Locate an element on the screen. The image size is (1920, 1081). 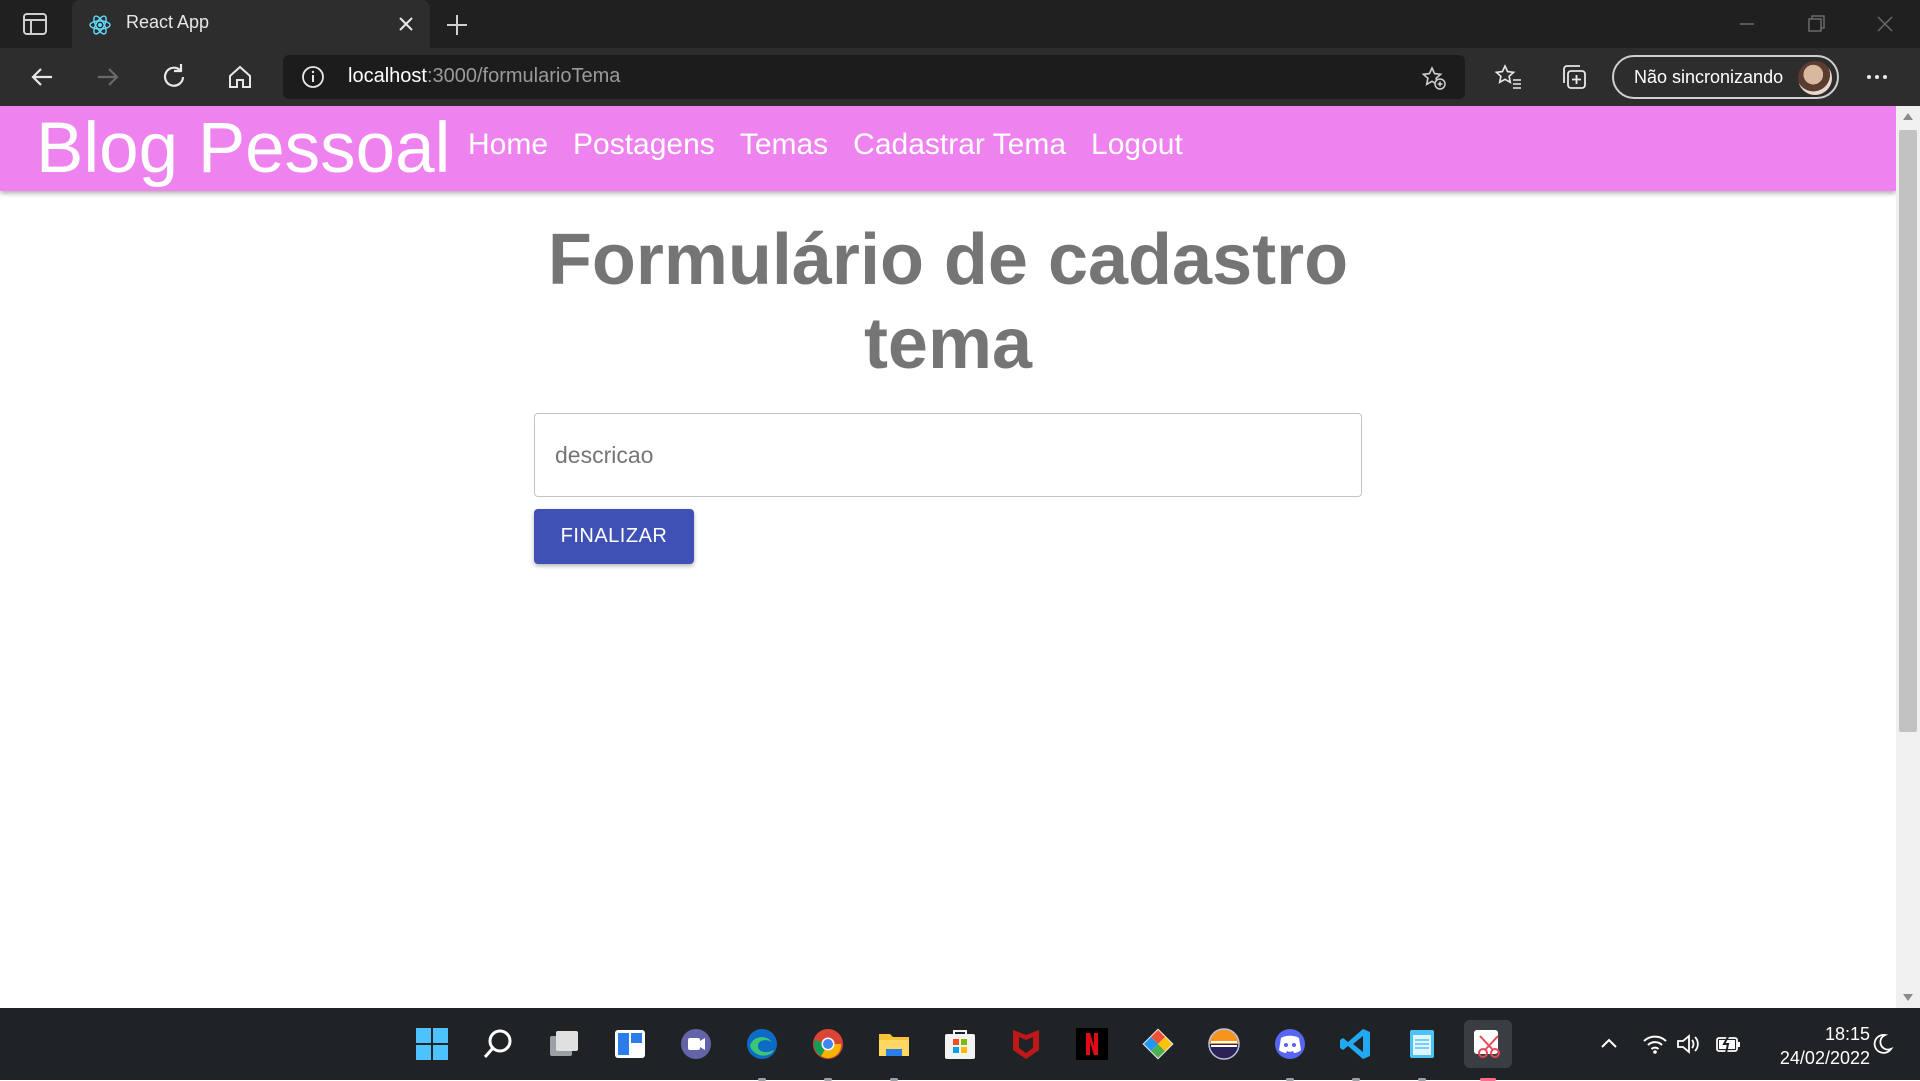
notepad-button is located at coordinates (1422, 1050).